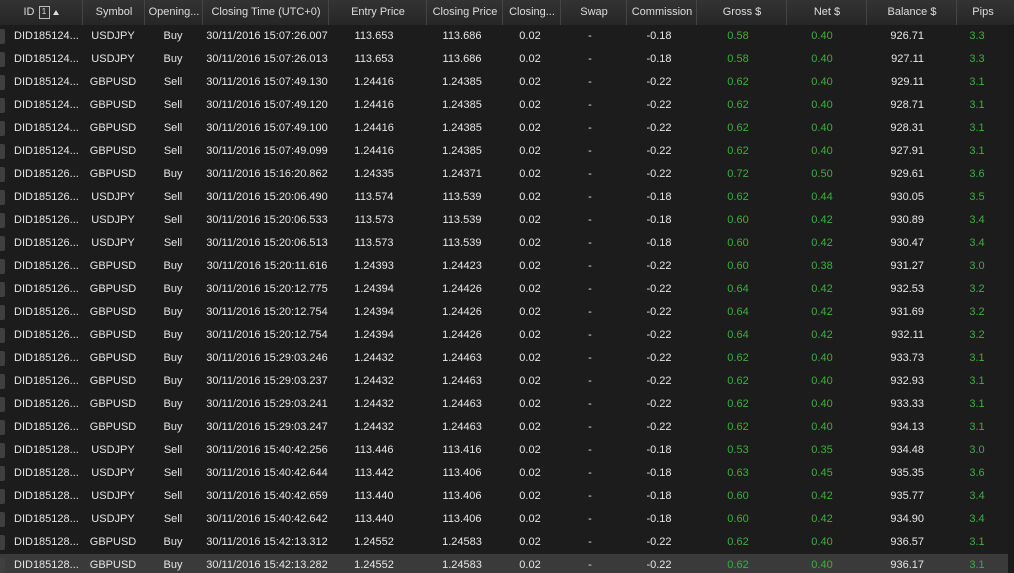 The height and width of the screenshot is (573, 1014). What do you see at coordinates (267, 450) in the screenshot?
I see `cell-closing-time: 30/11/2016 15:40:42.256` at bounding box center [267, 450].